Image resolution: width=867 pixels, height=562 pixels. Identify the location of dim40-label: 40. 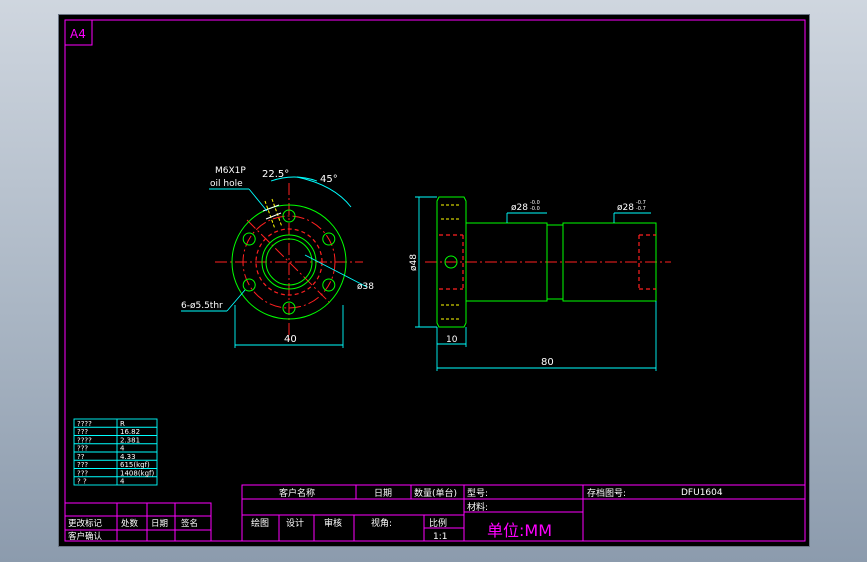
(290, 339).